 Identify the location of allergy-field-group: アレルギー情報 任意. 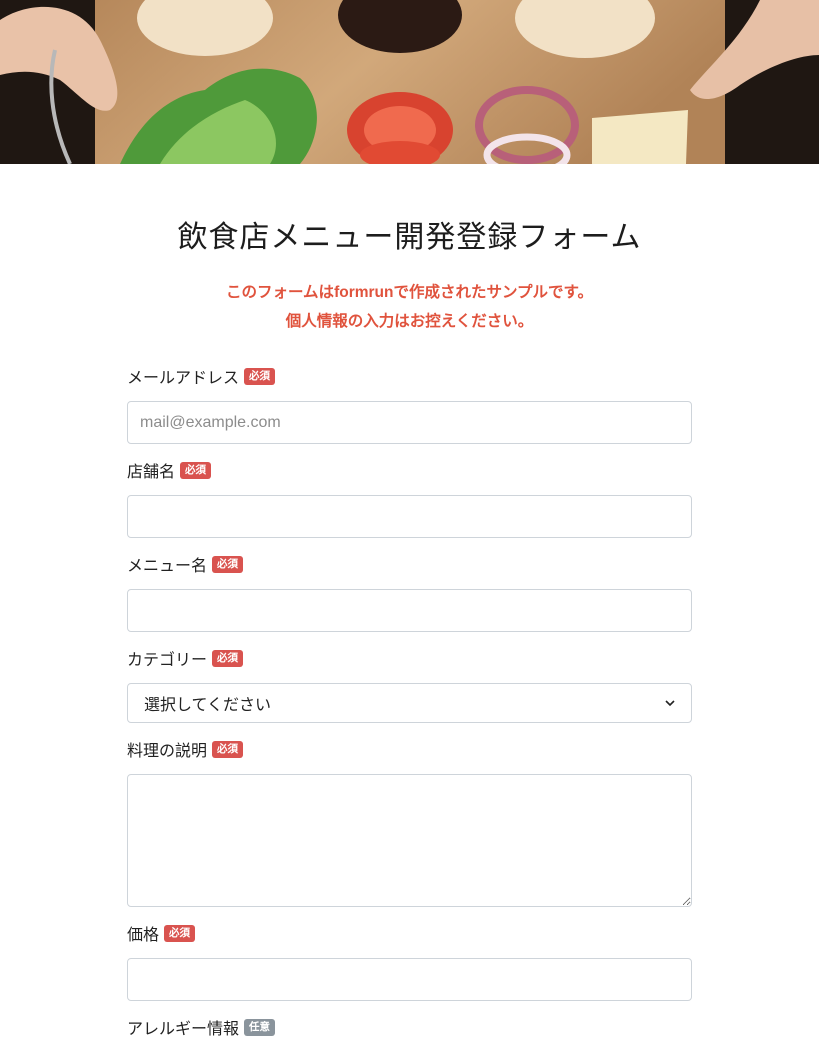
(409, 1027).